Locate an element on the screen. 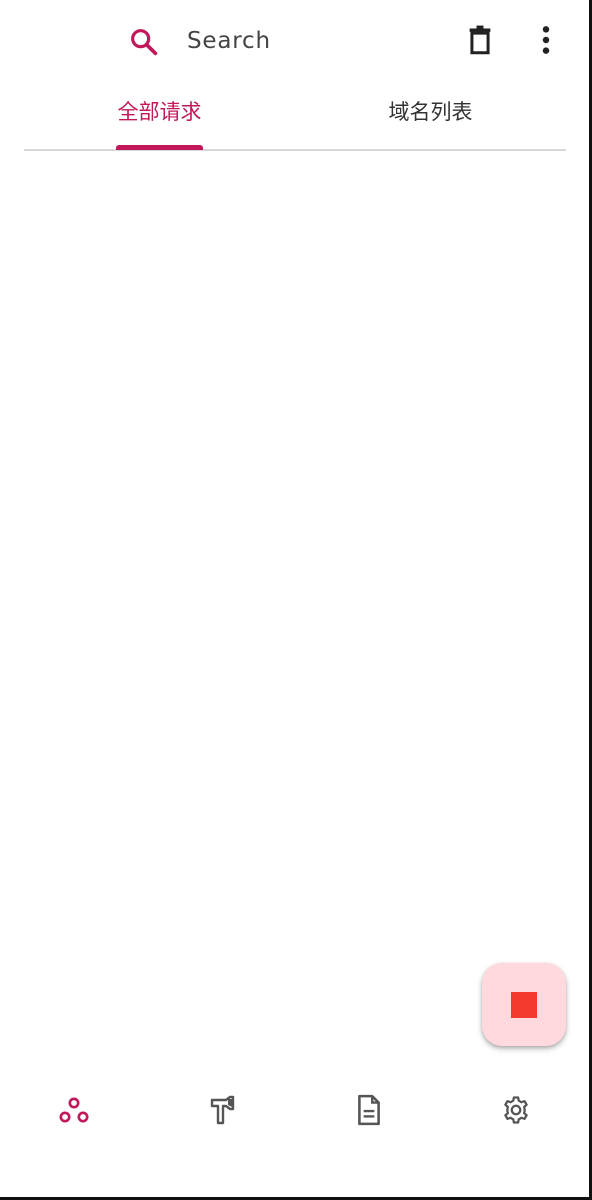 The height and width of the screenshot is (1200, 592). tab-bar: 全部请求 域名列表 is located at coordinates (295, 116).